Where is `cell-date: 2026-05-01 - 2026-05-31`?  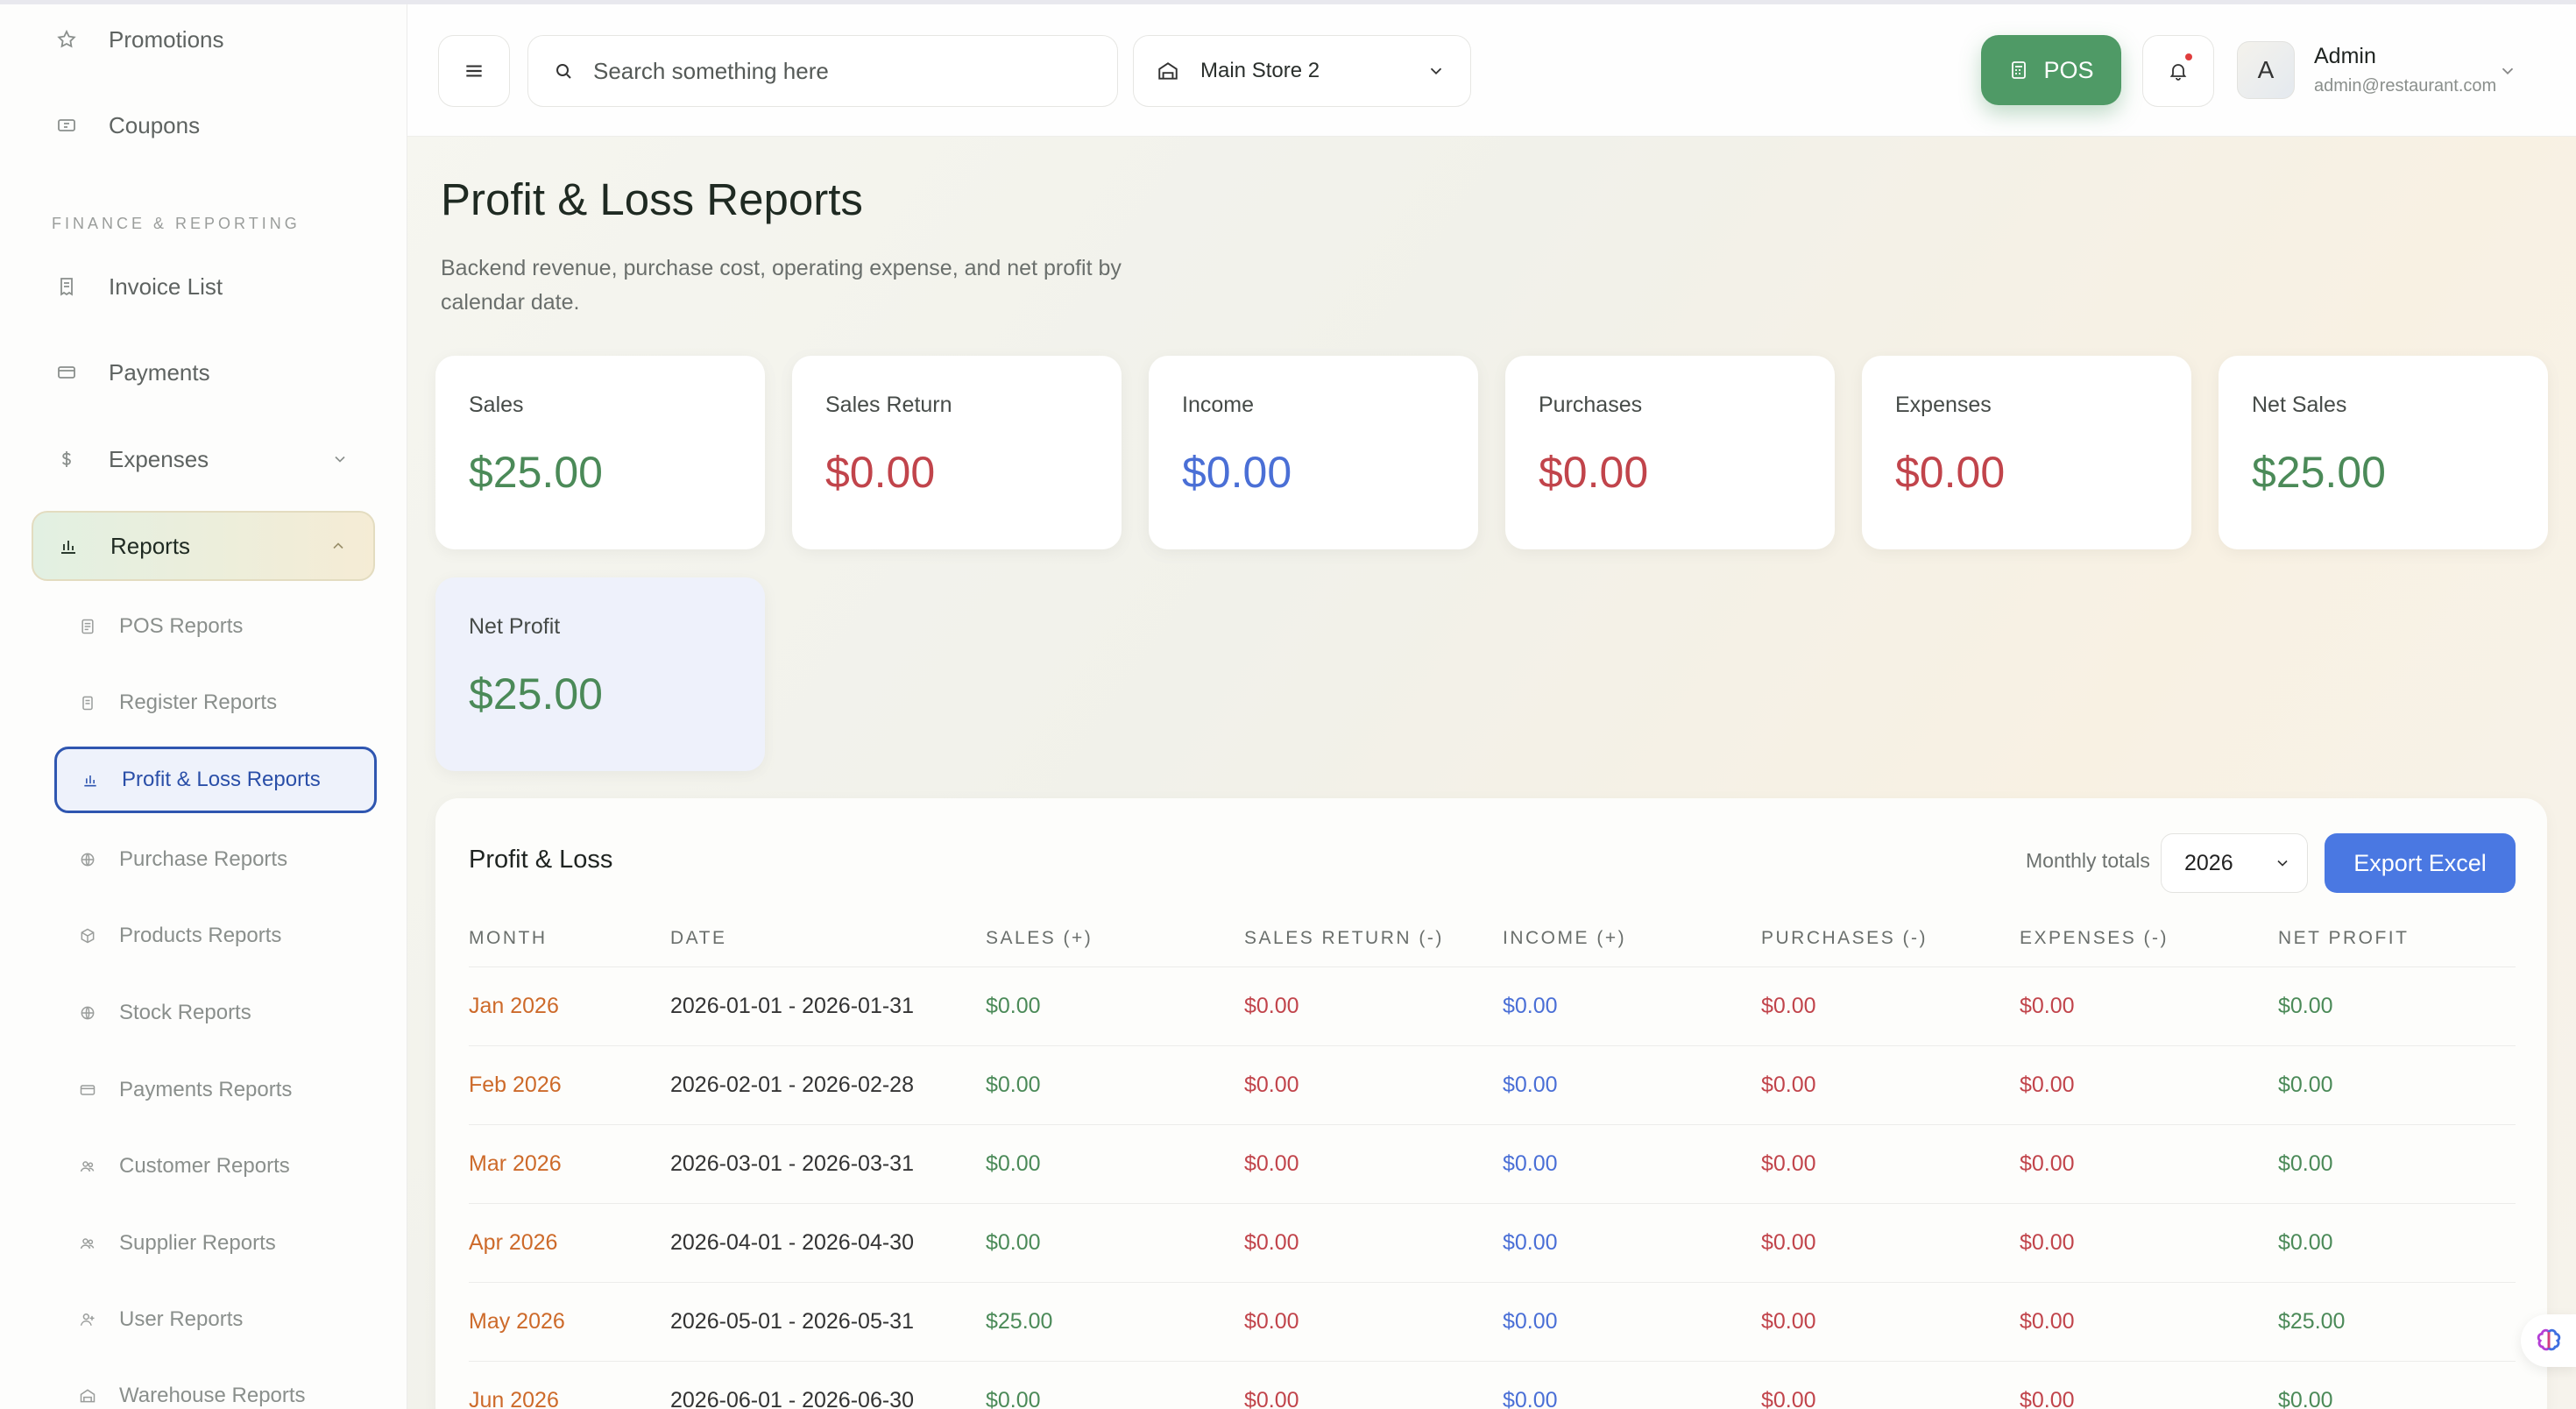
cell-date: 2026-05-01 - 2026-05-31 is located at coordinates (792, 1321).